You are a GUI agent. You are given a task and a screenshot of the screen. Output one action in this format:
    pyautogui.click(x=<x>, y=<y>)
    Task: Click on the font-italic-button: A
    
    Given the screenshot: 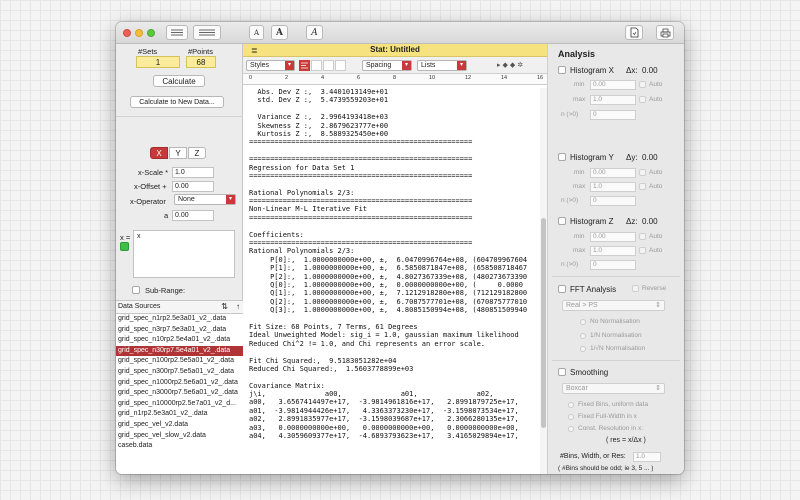 What is the action you would take?
    pyautogui.click(x=314, y=32)
    